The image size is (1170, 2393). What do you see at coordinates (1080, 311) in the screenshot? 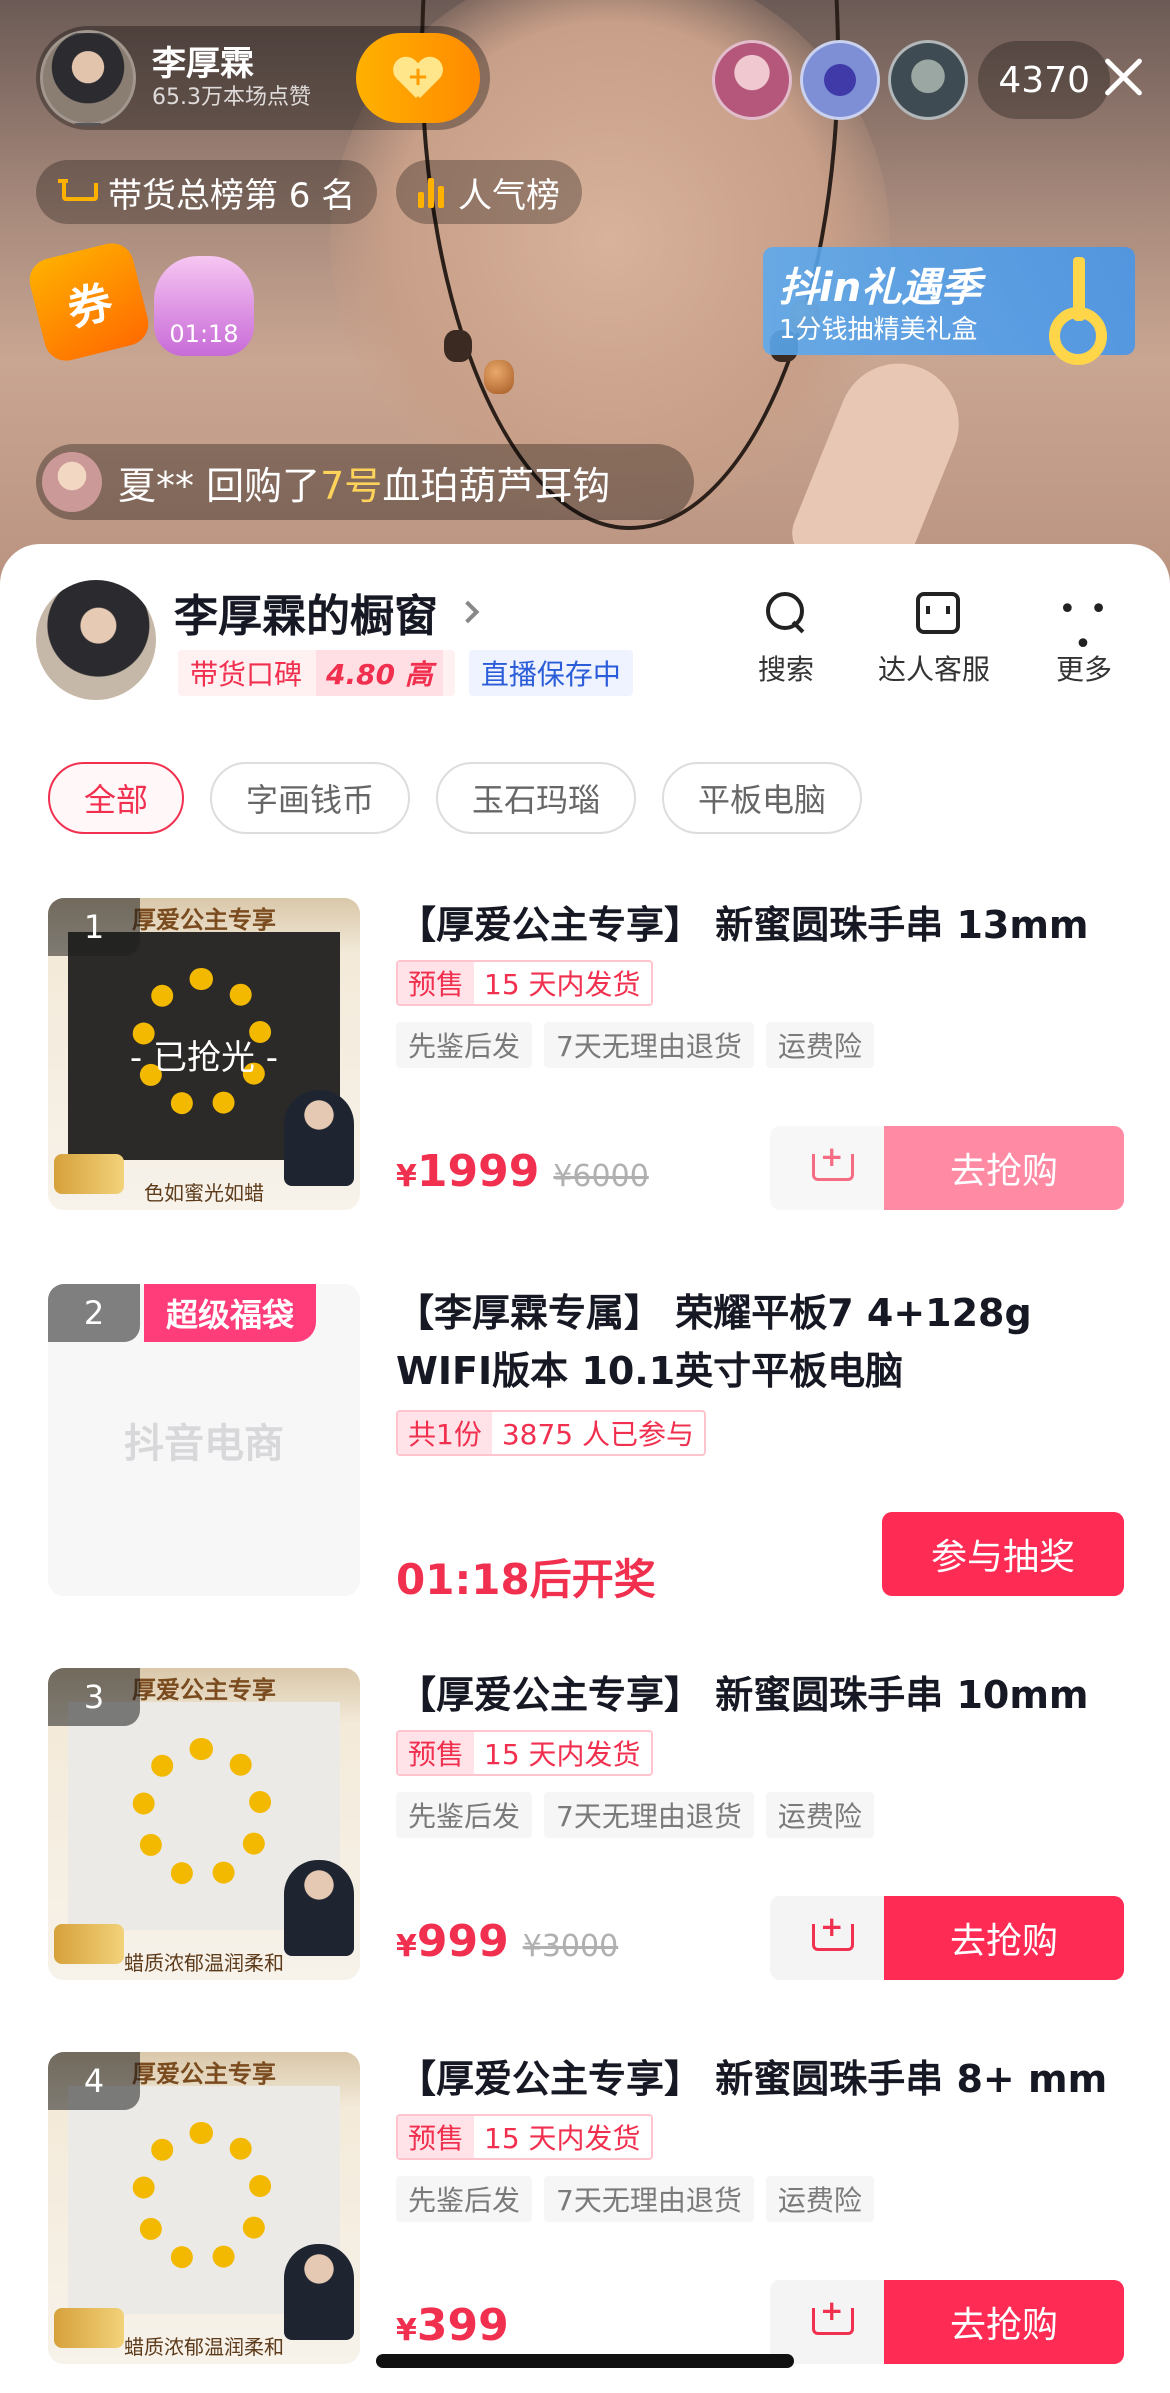
I see `music-note-icon` at bounding box center [1080, 311].